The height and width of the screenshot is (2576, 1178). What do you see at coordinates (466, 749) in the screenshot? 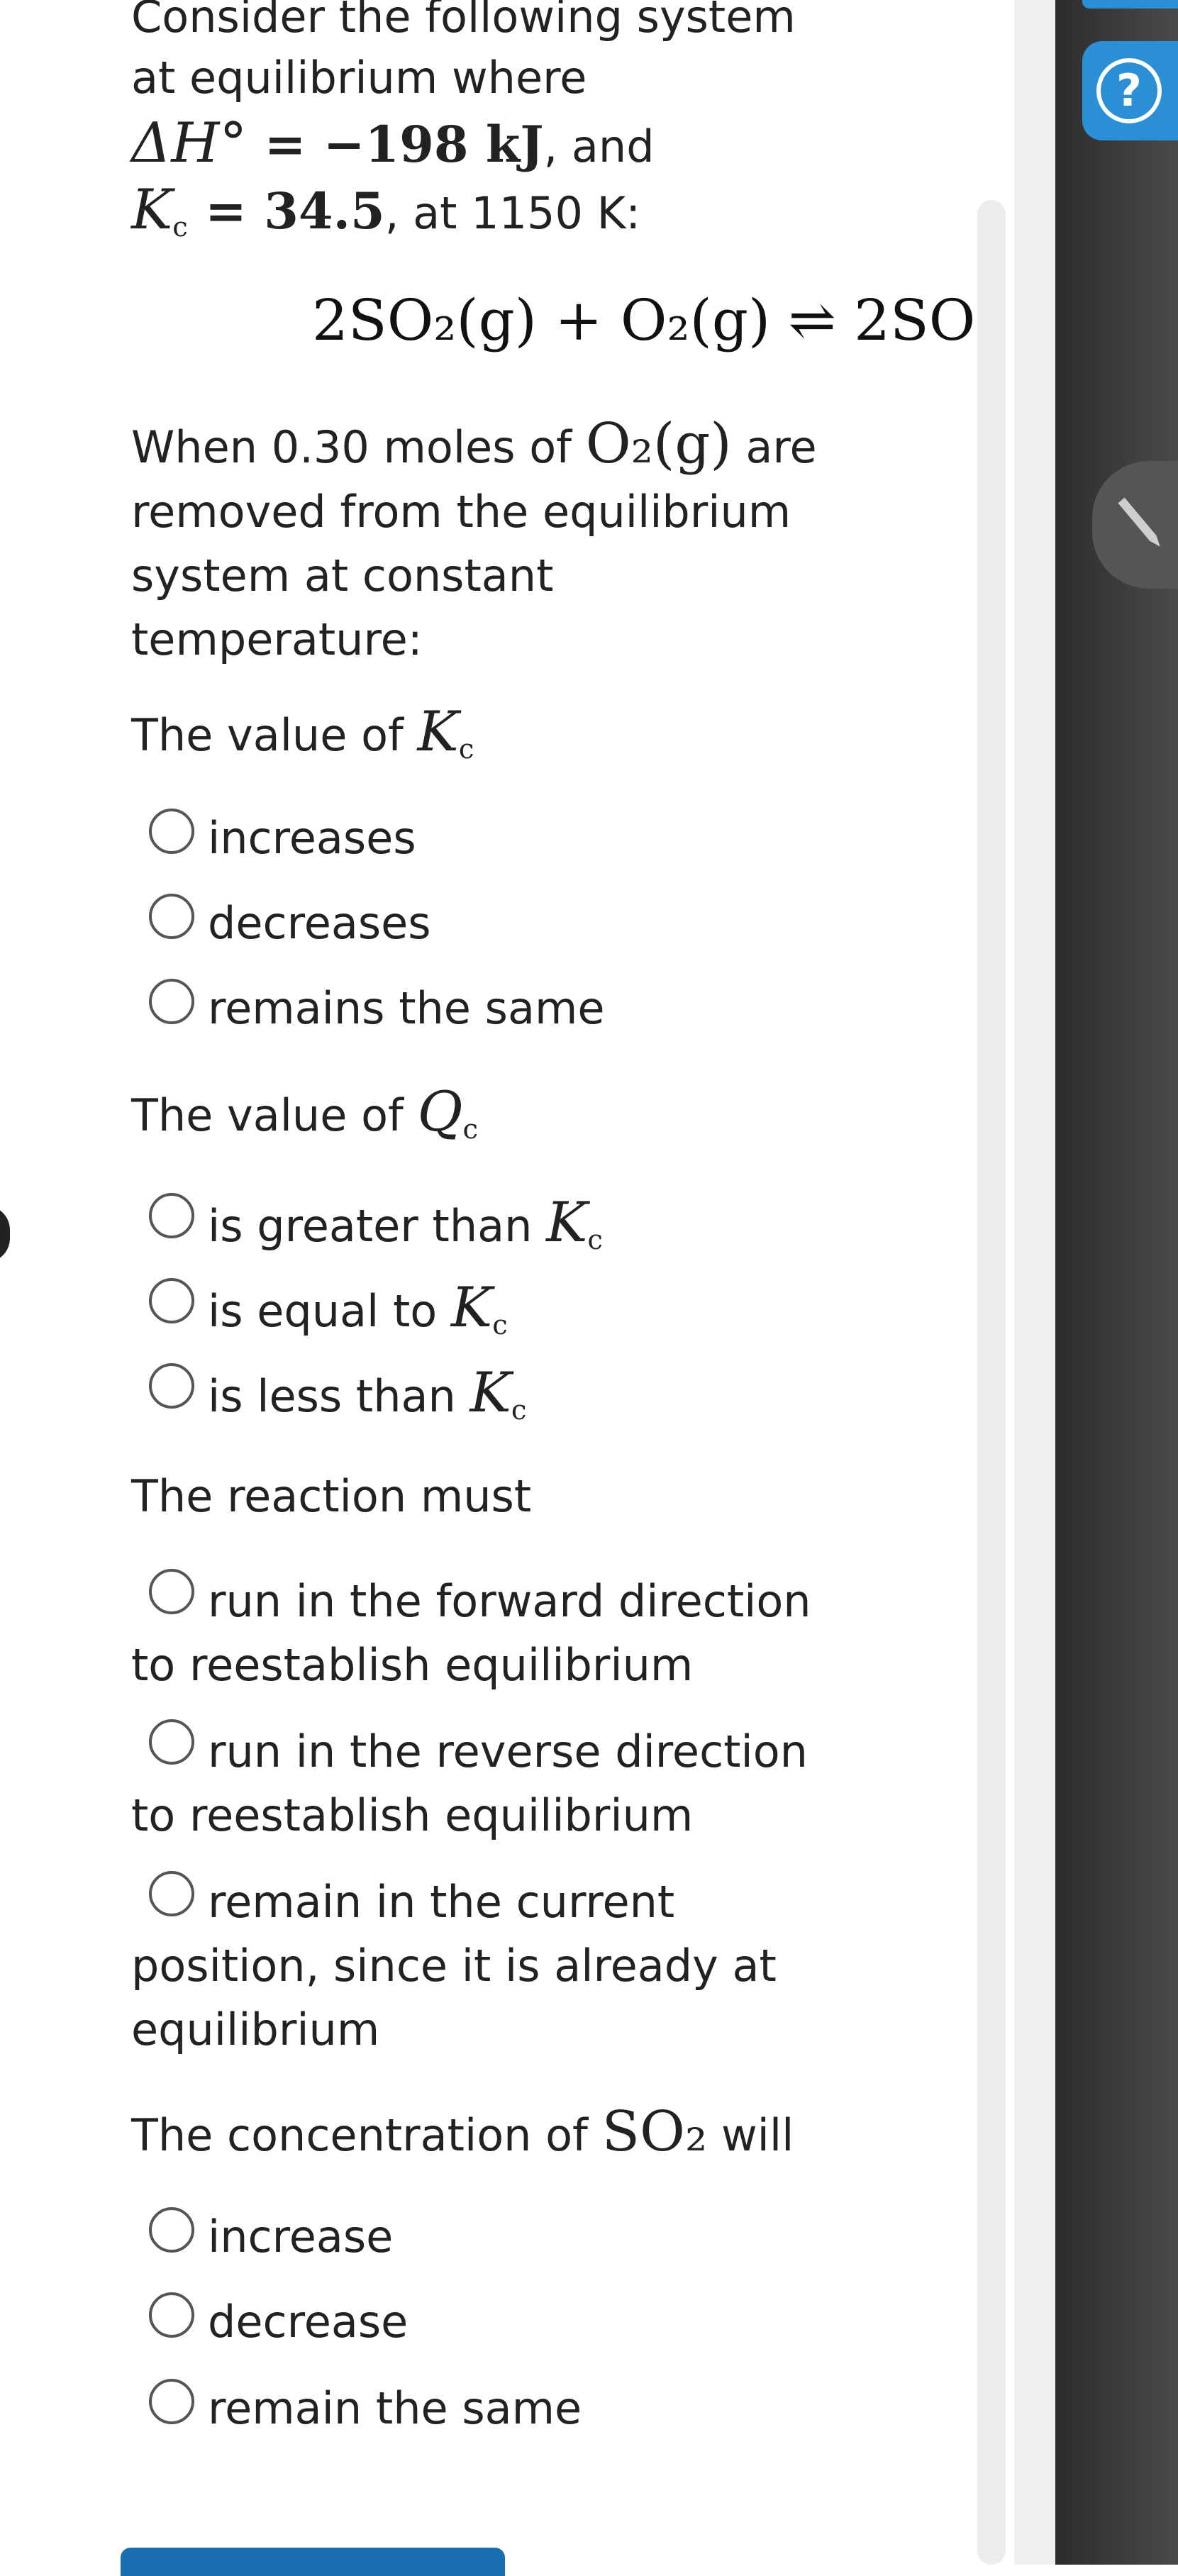
I see `q1-sub: c` at bounding box center [466, 749].